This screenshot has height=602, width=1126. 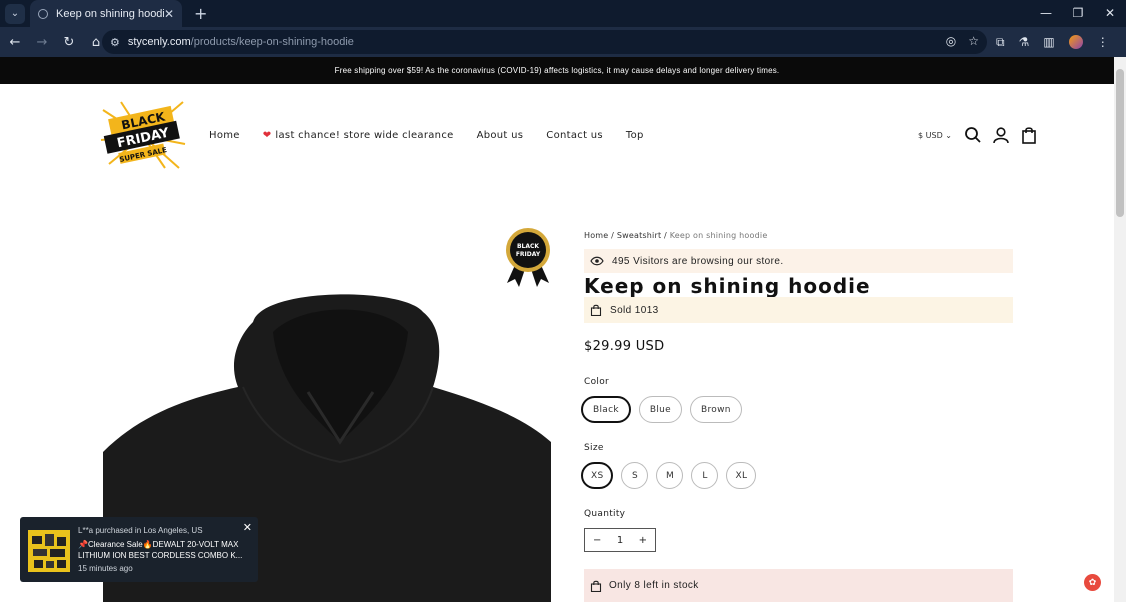 I want to click on product-price: $29.99 USD, so click(x=624, y=346).